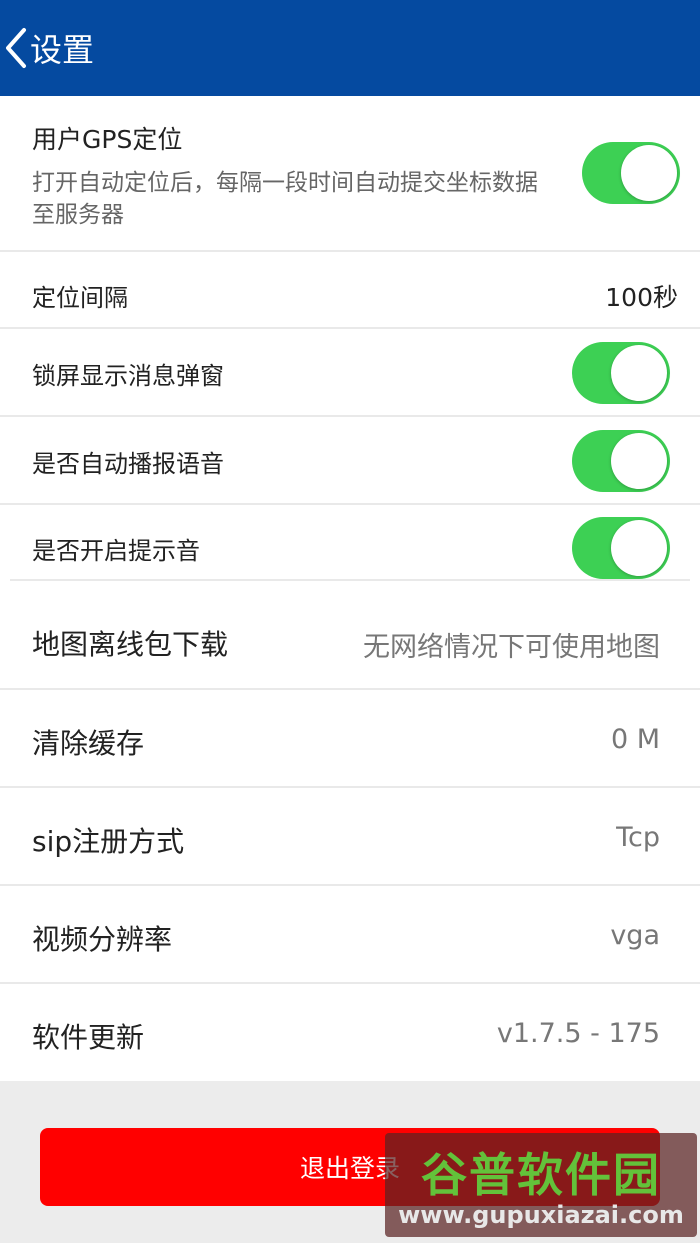  Describe the element at coordinates (285, 199) in the screenshot. I see `gps-description: 打开自动定位后，每隔一段时间自动提交坐标数据至服务器` at that location.